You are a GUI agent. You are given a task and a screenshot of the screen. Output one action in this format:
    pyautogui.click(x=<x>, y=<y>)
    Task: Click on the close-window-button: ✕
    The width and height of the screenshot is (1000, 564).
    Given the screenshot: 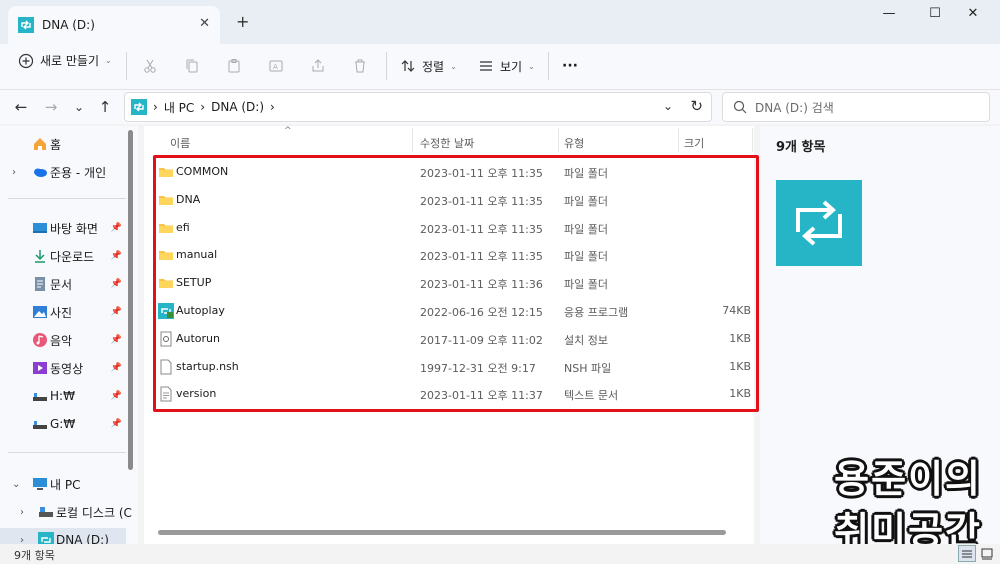 What is the action you would take?
    pyautogui.click(x=973, y=14)
    